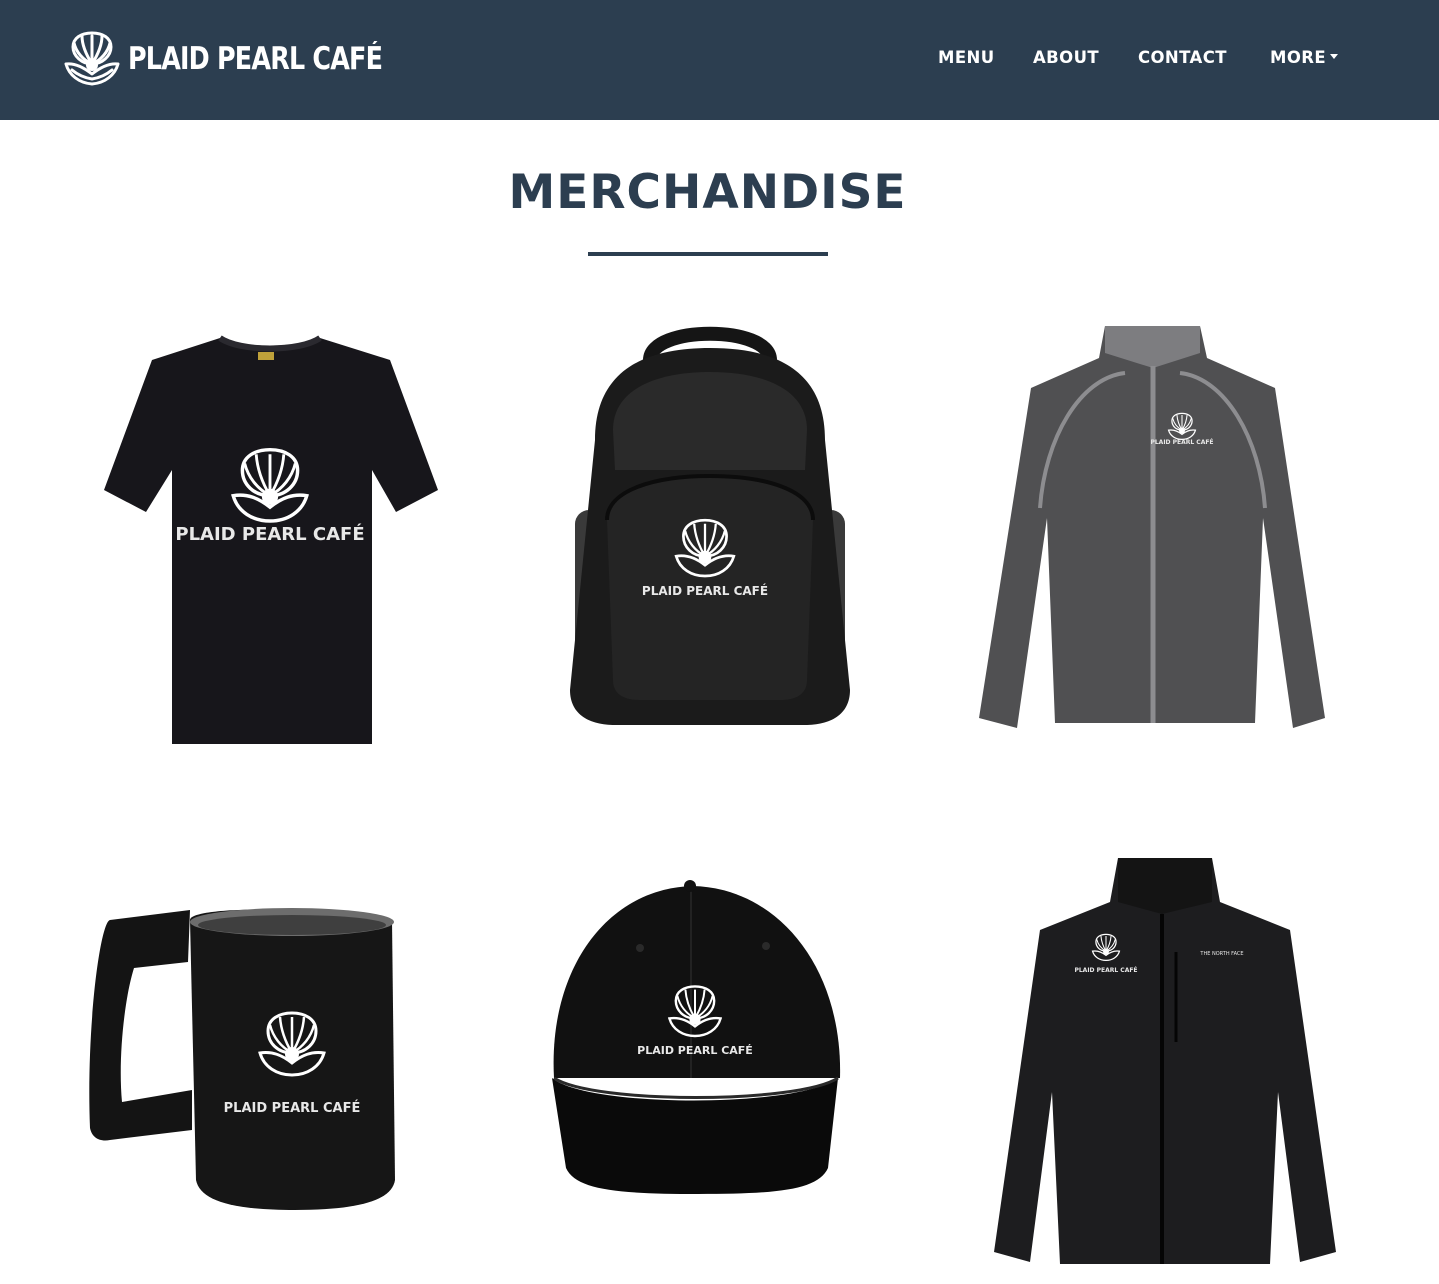 This screenshot has height=1284, width=1439. Describe the element at coordinates (1221, 954) in the screenshot. I see `north-face-logo-text: THE NORTH FACE` at that location.